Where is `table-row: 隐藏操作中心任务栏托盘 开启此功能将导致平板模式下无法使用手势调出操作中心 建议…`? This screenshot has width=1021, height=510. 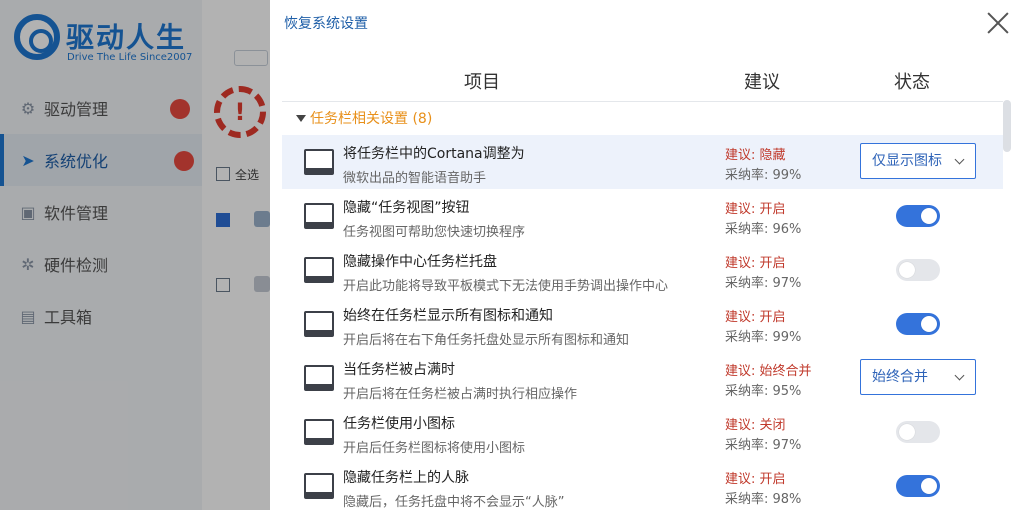
table-row: 隐藏操作中心任务栏托盘 开启此功能将导致平板模式下无法使用手势调出操作中心 建议… is located at coordinates (642, 270).